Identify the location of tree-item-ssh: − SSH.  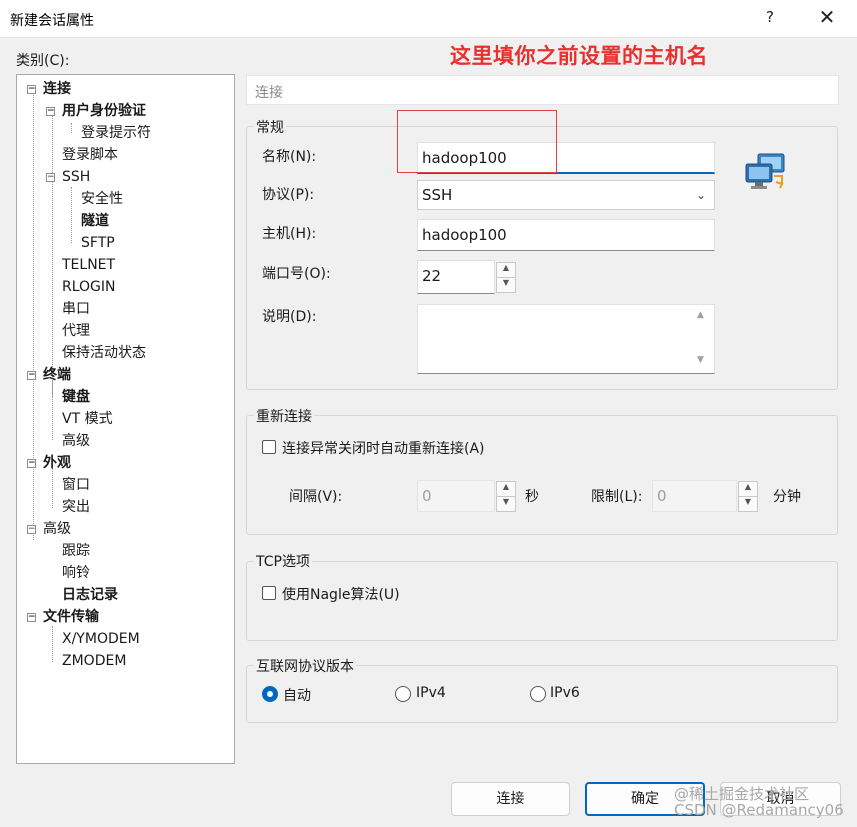
(68, 177).